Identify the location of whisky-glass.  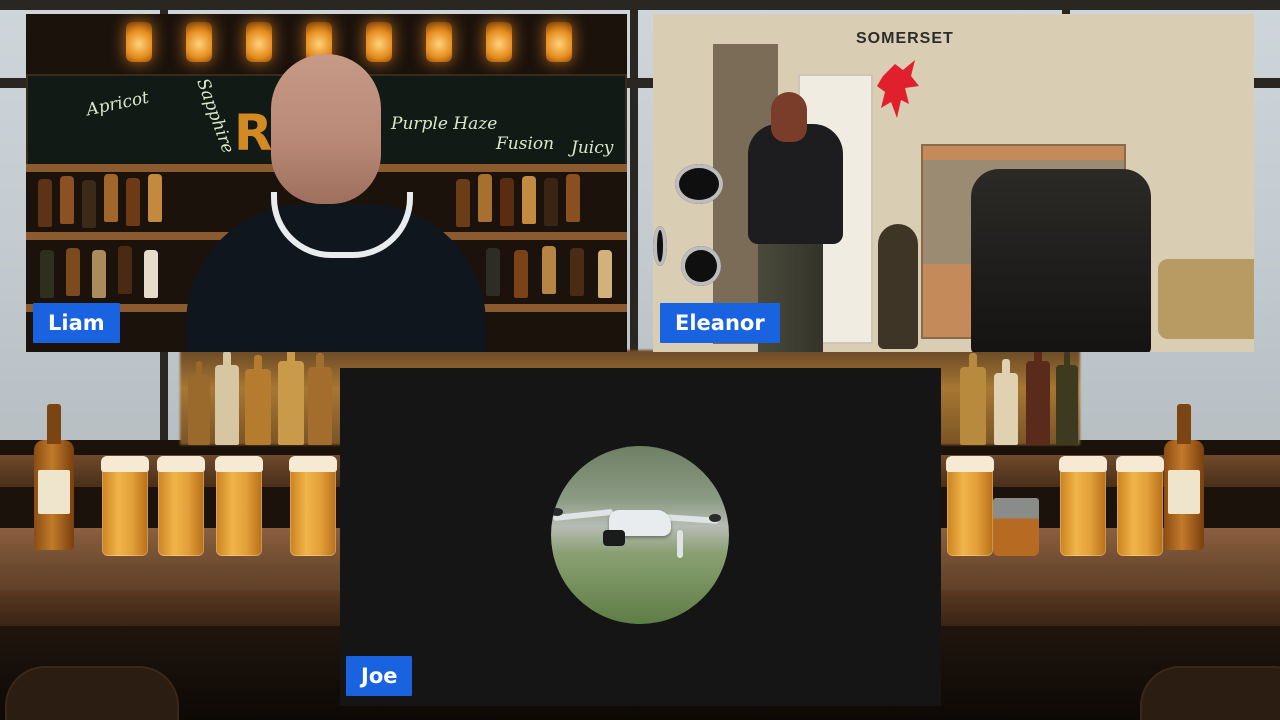
(1016, 527).